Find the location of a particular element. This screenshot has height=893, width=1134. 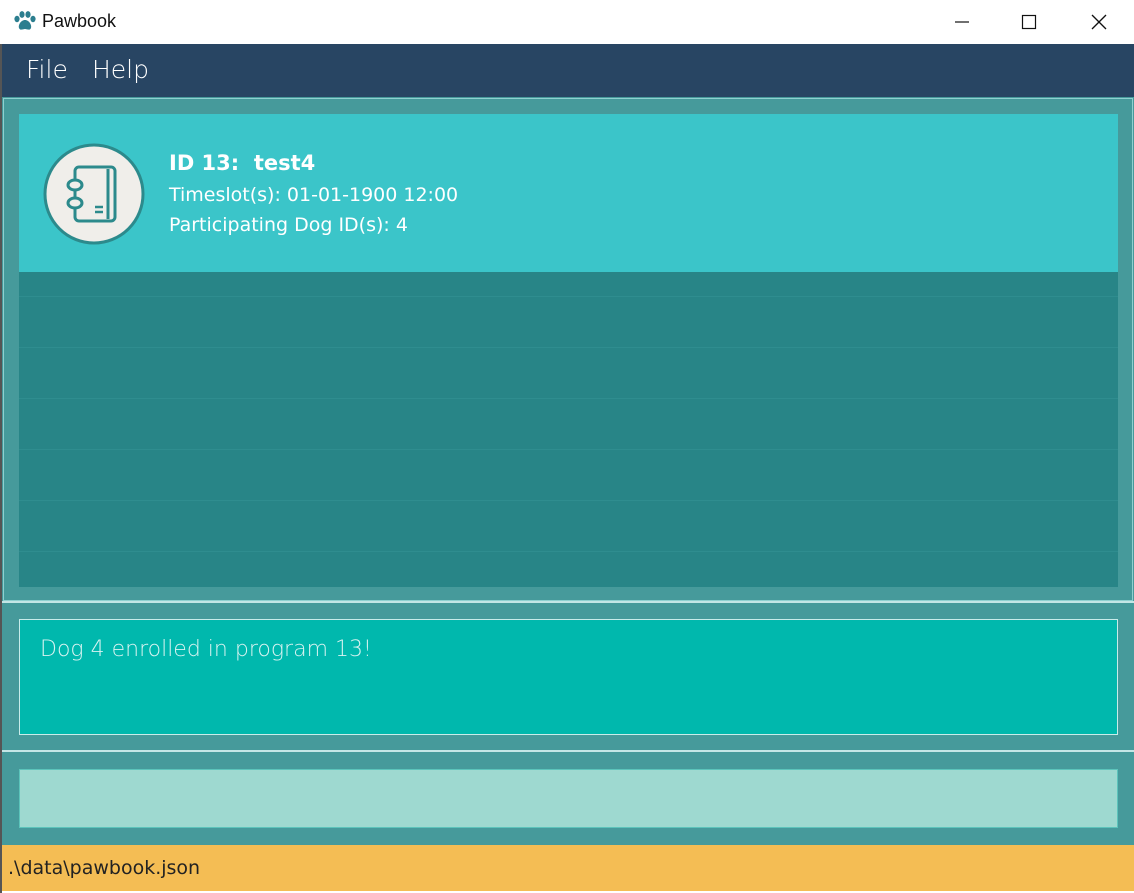

data-file-path: .\data\pawbook.json is located at coordinates (104, 868).